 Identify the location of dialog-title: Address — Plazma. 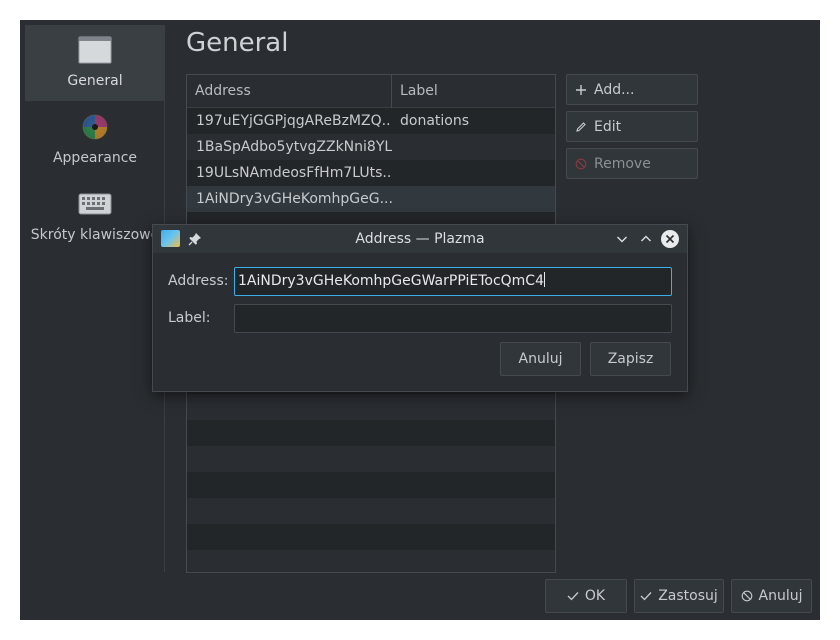
(420, 239).